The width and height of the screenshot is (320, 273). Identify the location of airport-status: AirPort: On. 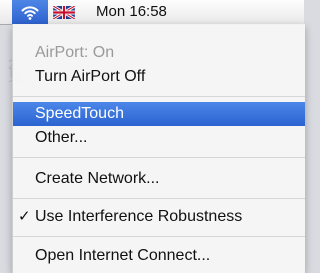
(159, 53).